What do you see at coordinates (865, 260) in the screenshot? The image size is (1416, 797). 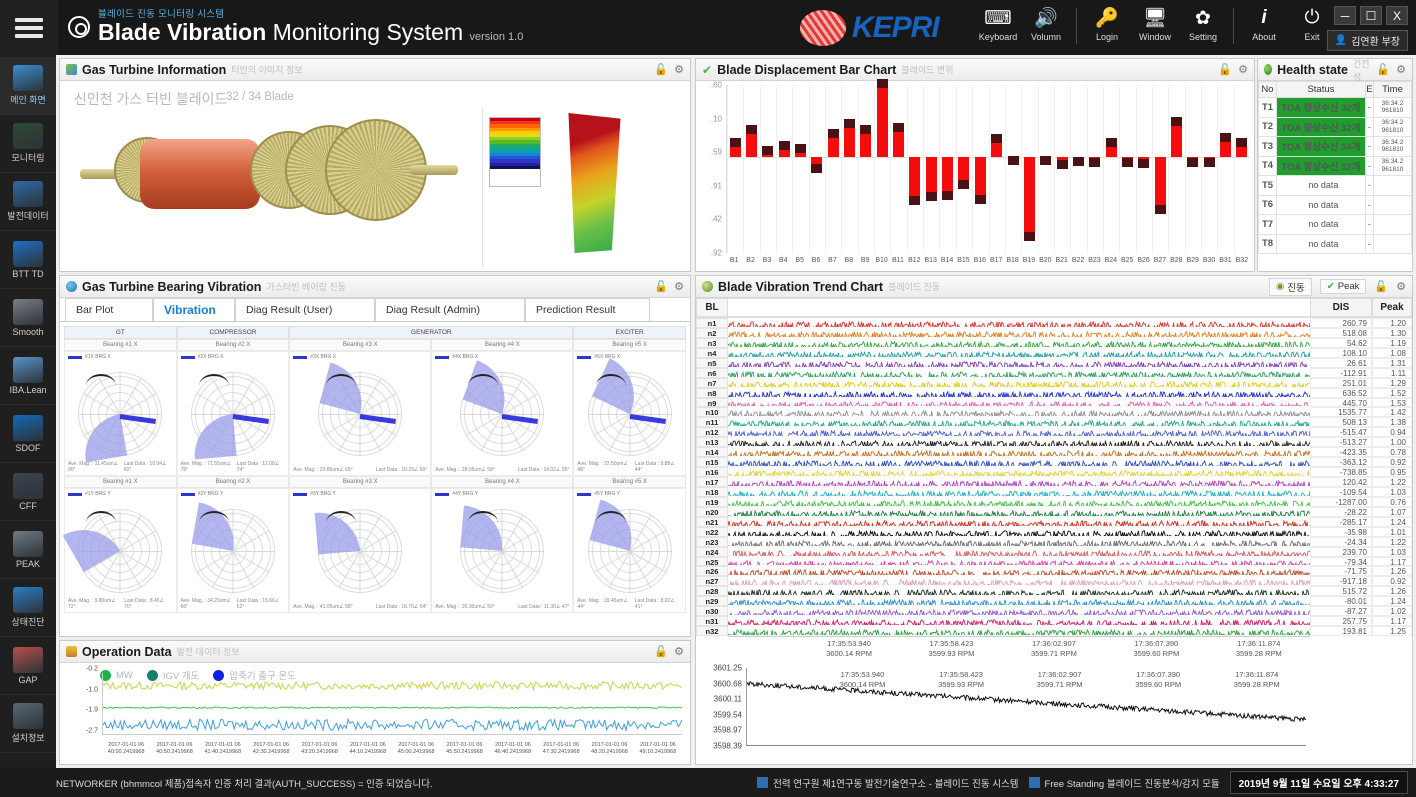 I see `x-tick-label: B9` at bounding box center [865, 260].